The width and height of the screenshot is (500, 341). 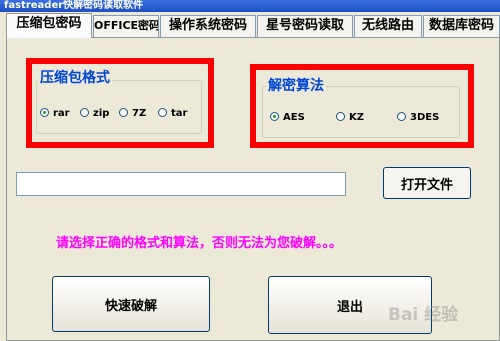 What do you see at coordinates (181, 184) in the screenshot?
I see `file-path-input` at bounding box center [181, 184].